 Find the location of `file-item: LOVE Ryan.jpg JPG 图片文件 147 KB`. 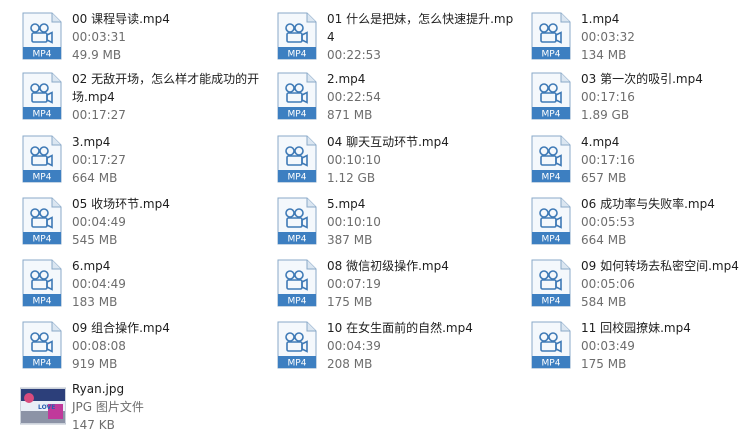

file-item: LOVE Ryan.jpg JPG 图片文件 147 KB is located at coordinates (145, 408).